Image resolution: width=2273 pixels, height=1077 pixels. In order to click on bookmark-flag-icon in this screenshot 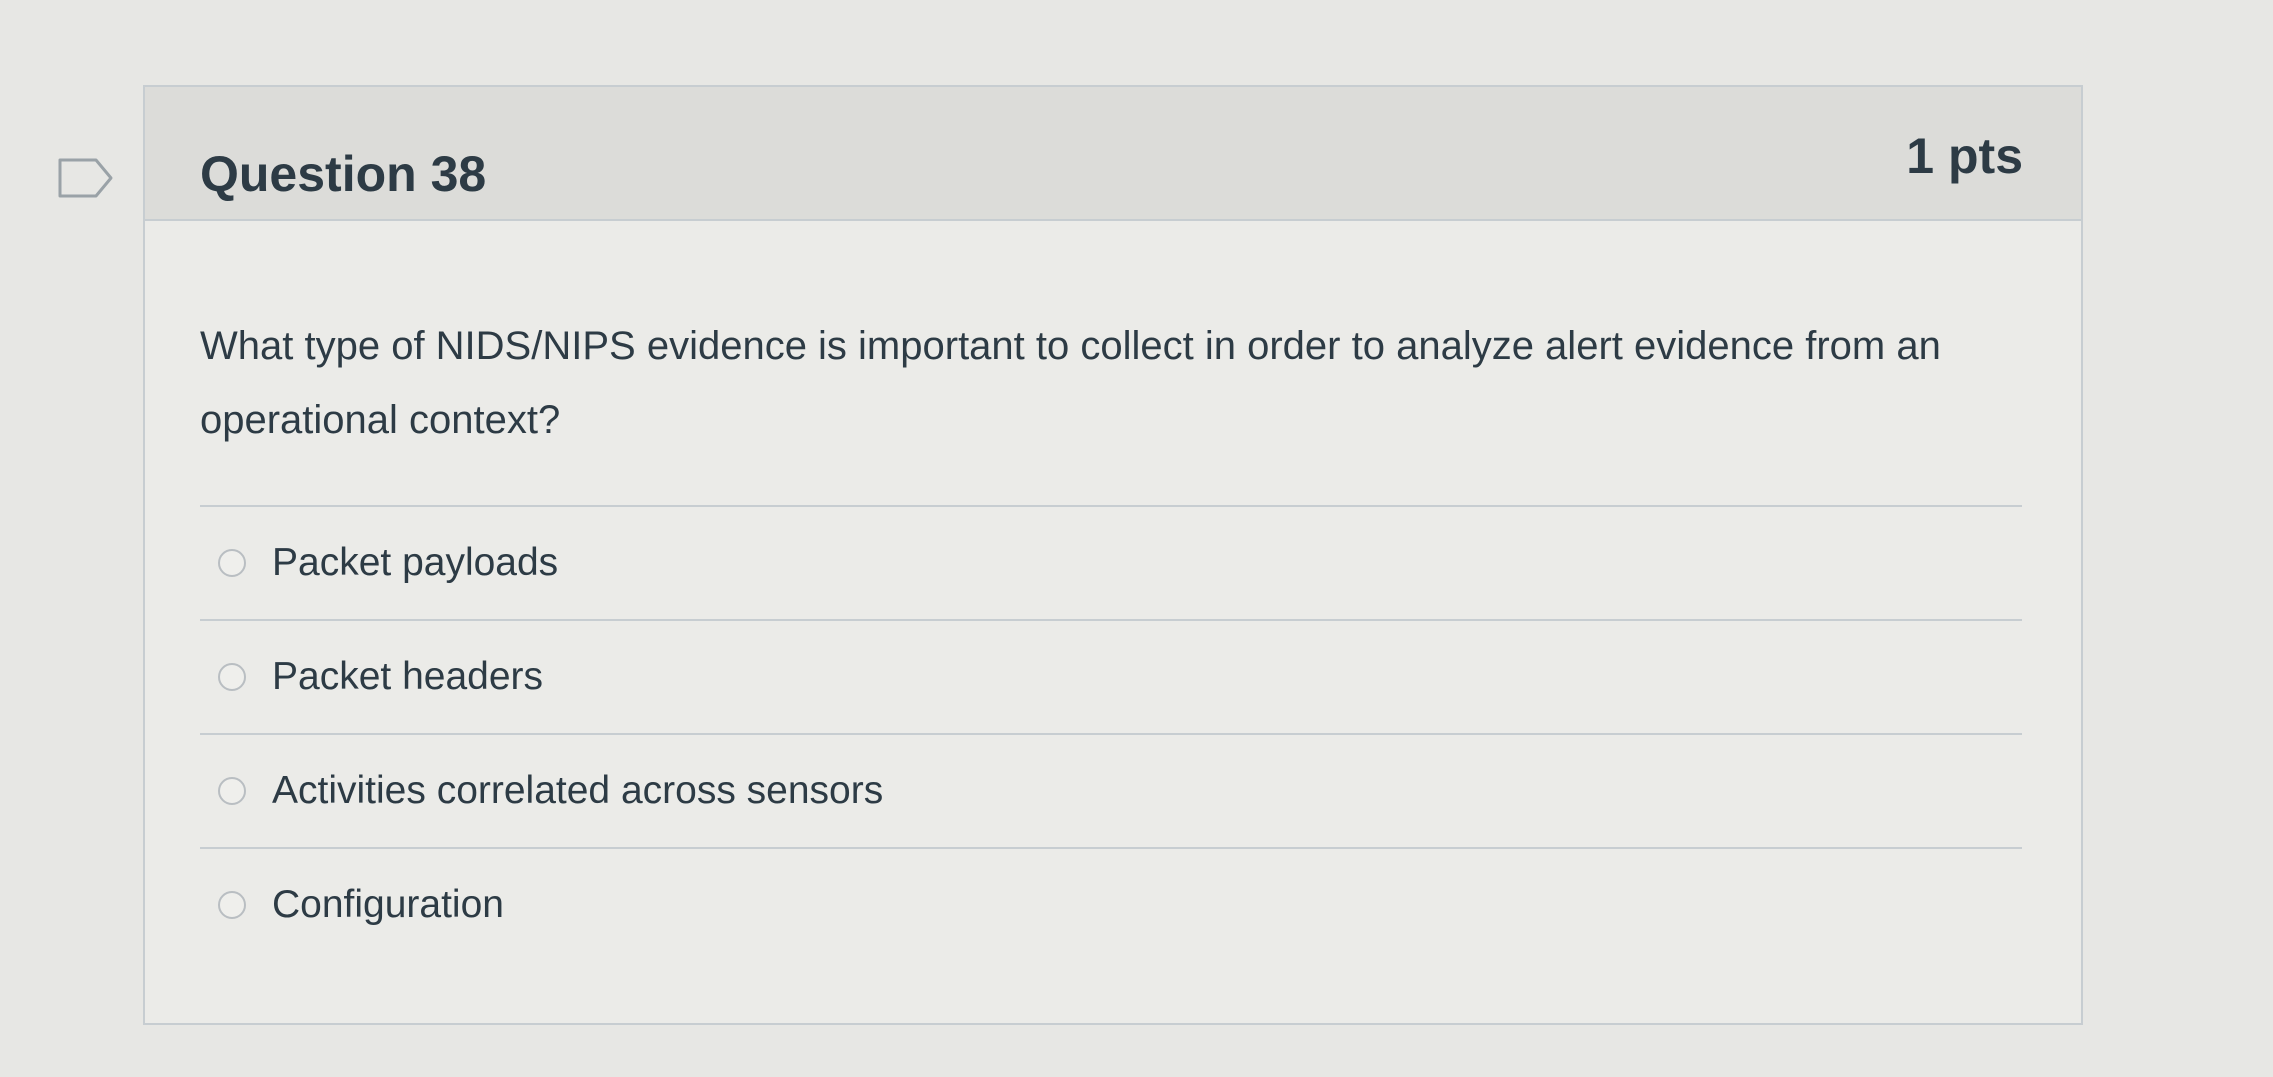, I will do `click(86, 178)`.